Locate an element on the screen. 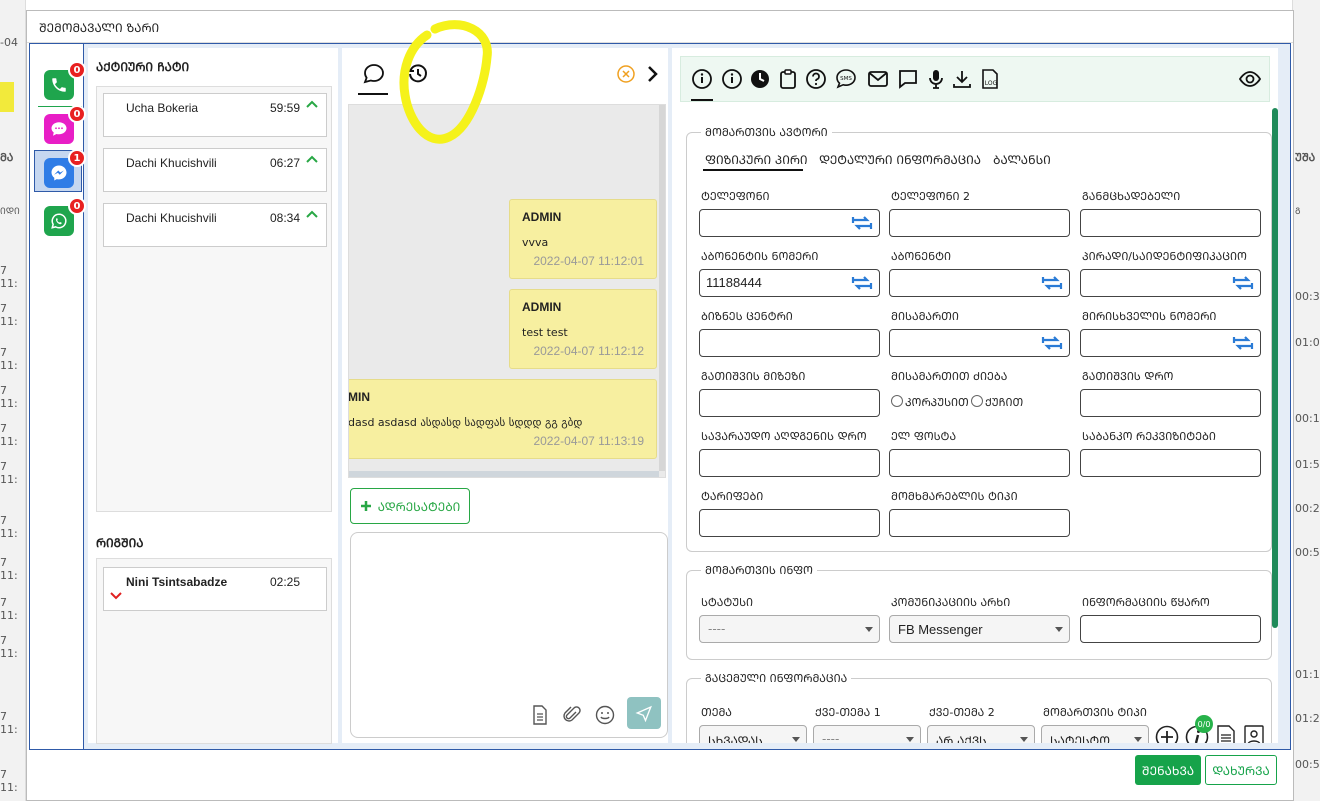 The width and height of the screenshot is (1320, 801). panel-scrollbar is located at coordinates (1275, 368).